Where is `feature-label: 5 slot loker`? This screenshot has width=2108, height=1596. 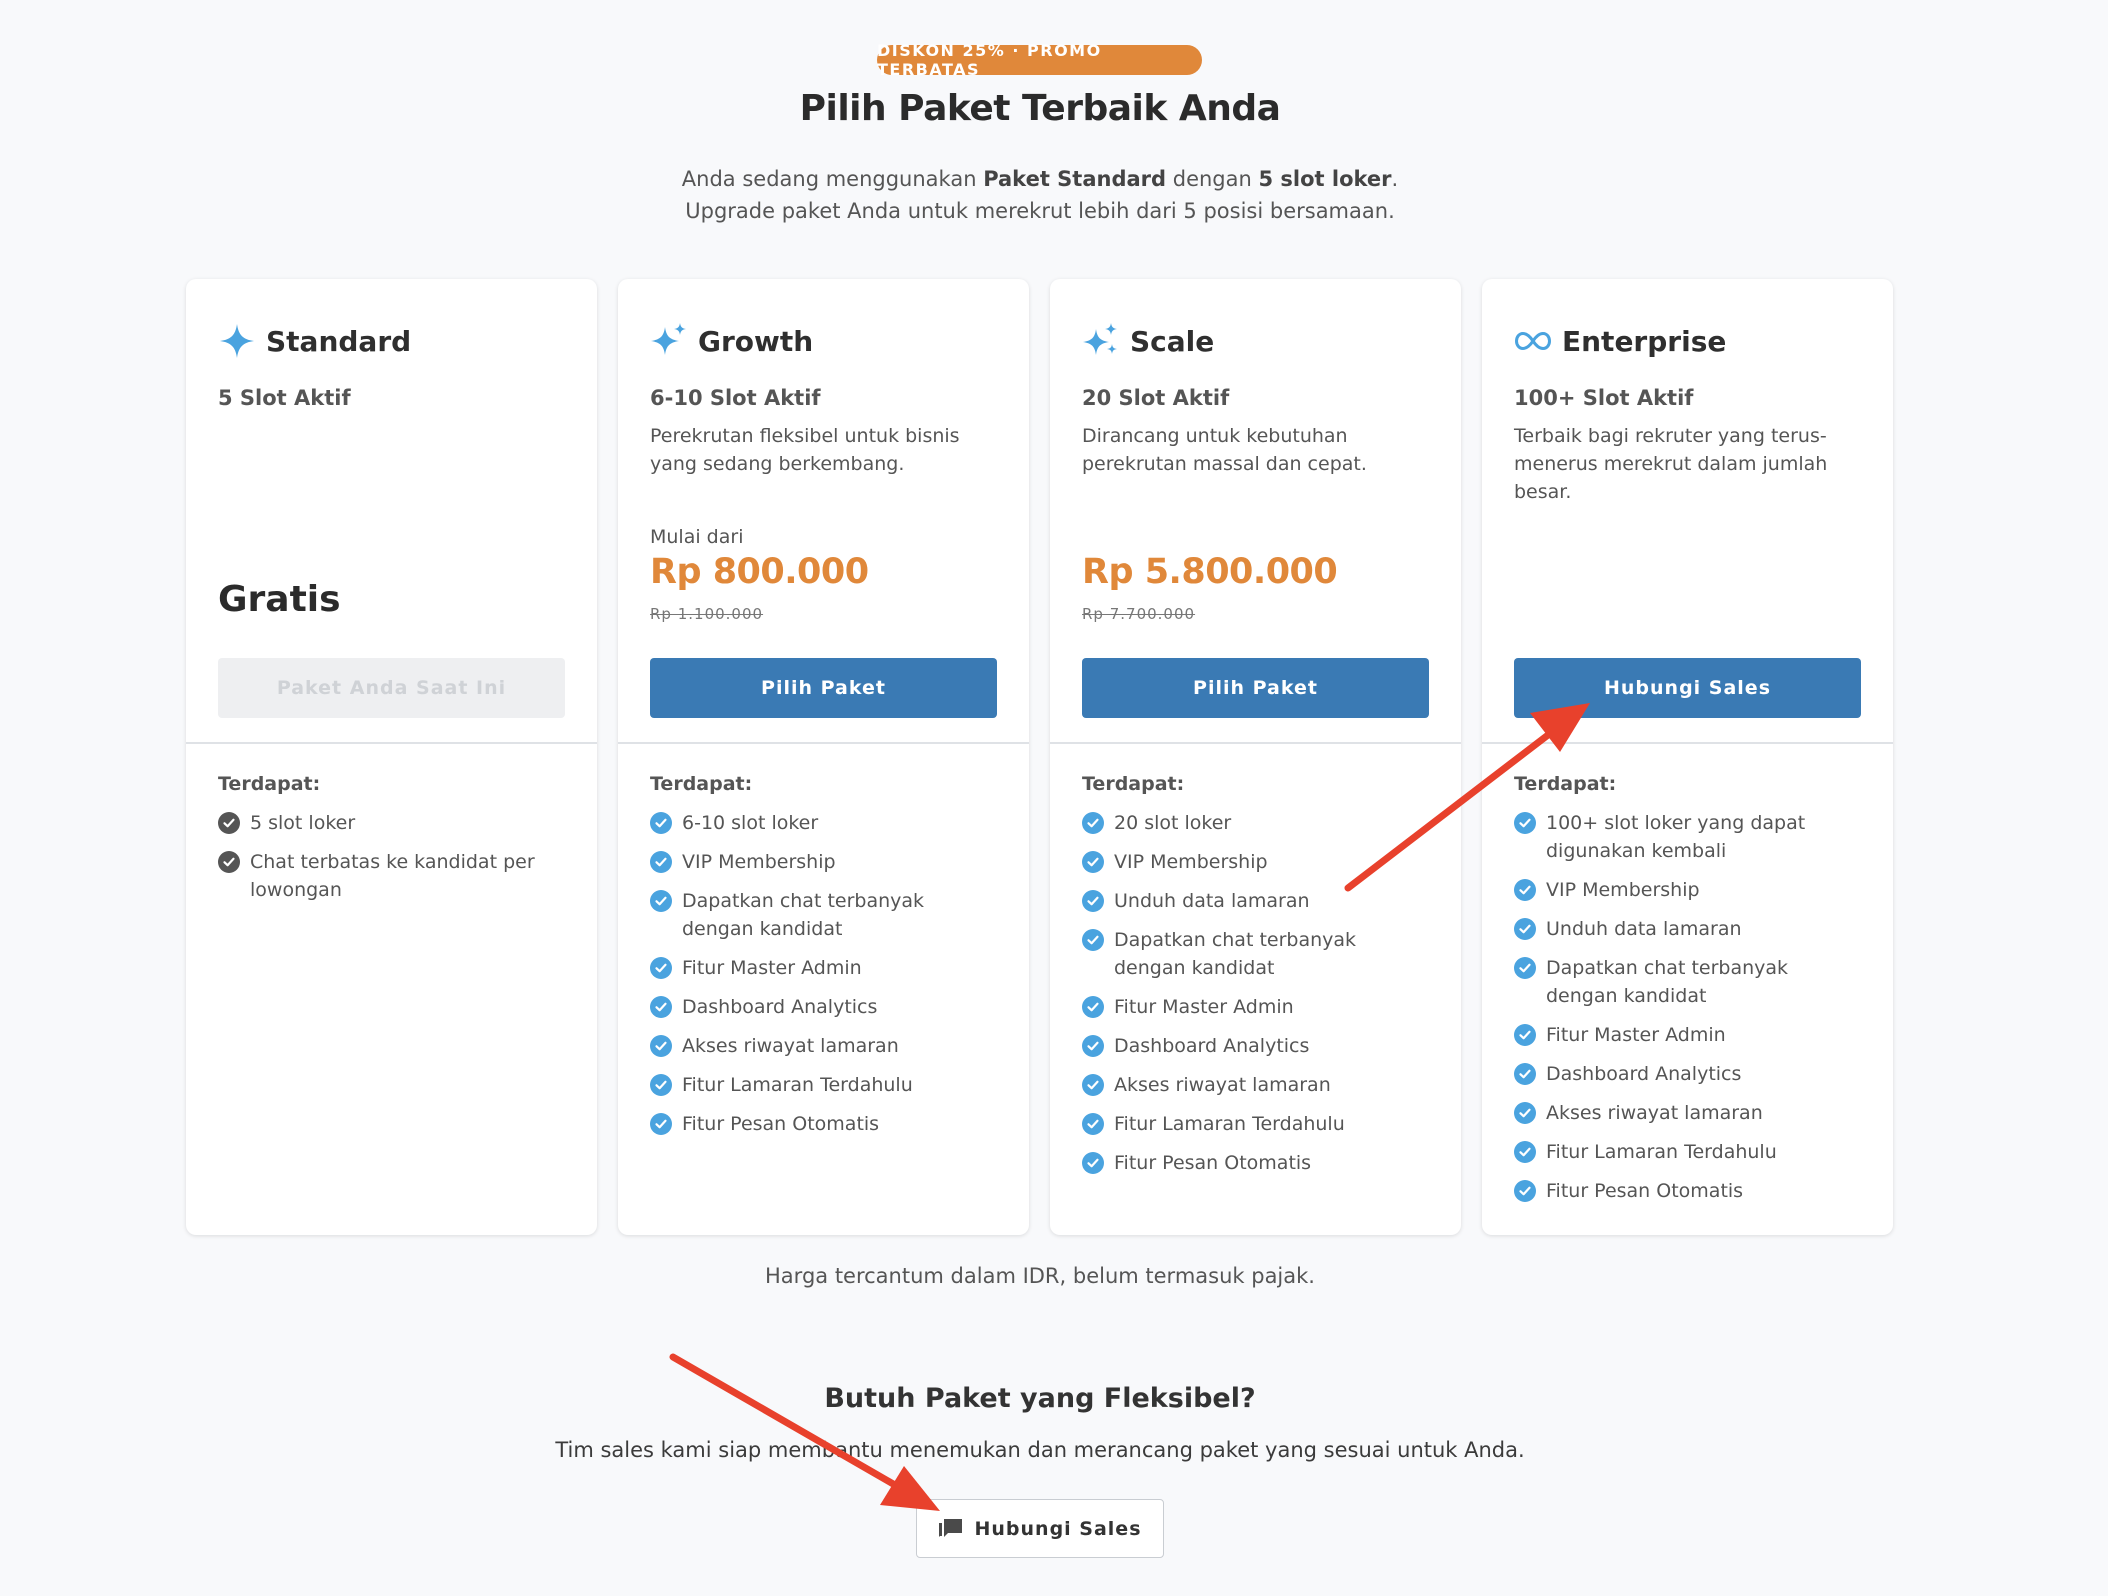 feature-label: 5 slot loker is located at coordinates (303, 823).